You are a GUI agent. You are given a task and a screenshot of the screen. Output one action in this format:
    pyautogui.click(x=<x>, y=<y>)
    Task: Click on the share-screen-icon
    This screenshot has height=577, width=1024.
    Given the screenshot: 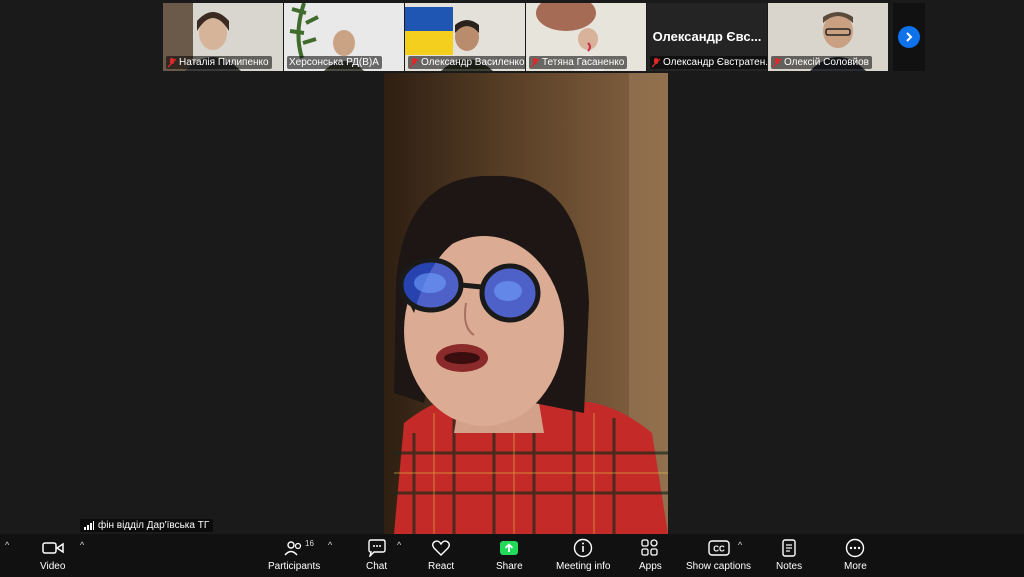 What is the action you would take?
    pyautogui.click(x=509, y=548)
    